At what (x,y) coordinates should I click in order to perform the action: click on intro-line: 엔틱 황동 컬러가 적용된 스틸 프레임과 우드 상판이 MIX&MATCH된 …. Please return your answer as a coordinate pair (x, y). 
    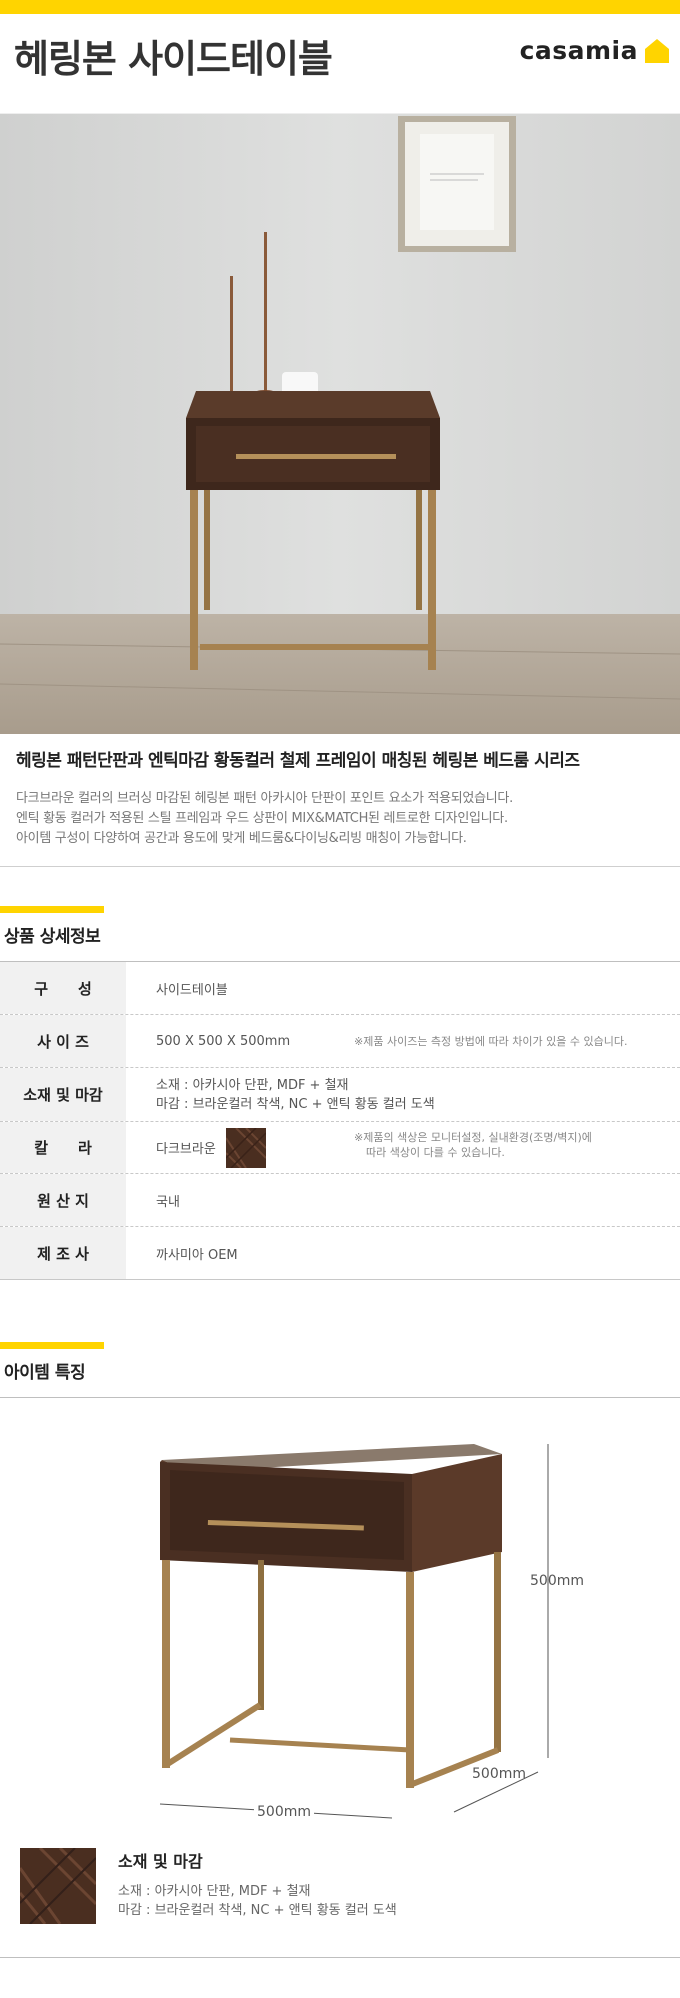
    Looking at the image, I should click on (262, 818).